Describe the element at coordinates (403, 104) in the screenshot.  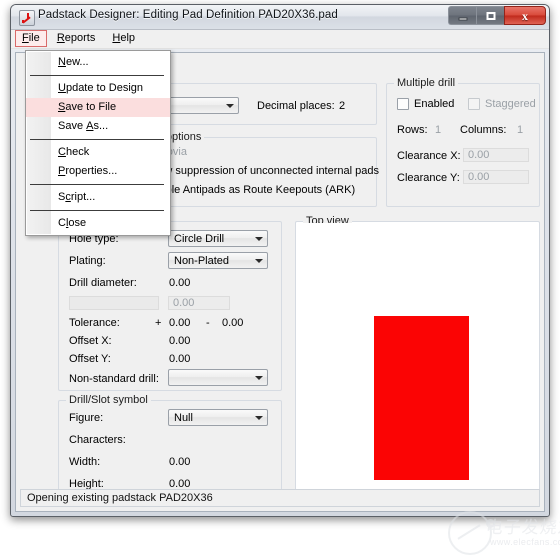
I see `multiple-drill-enabled-checkbox` at that location.